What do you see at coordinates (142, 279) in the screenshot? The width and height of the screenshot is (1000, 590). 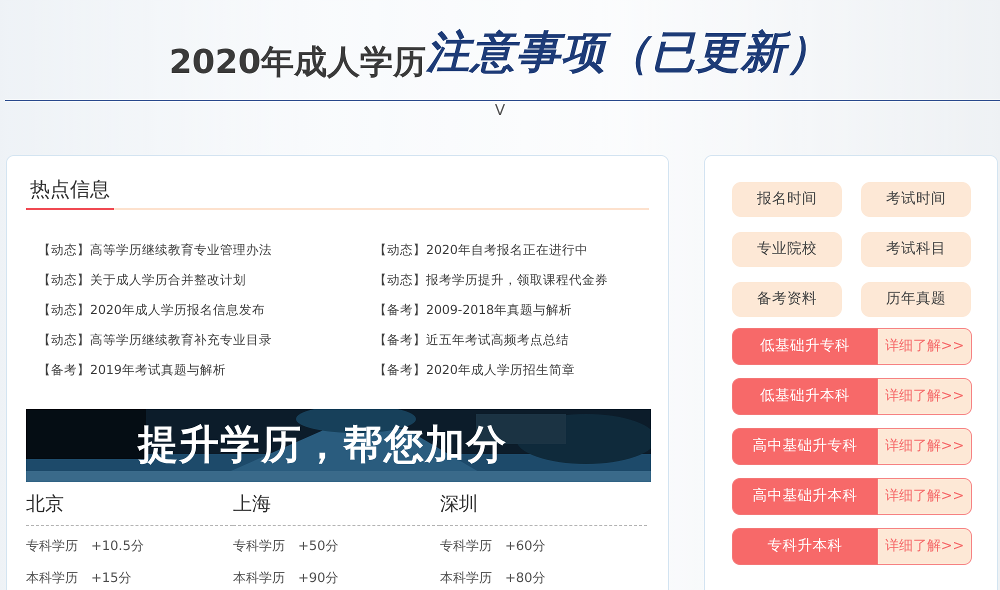 I see `news-link: 【动态】关于成人学历合并整改计划` at bounding box center [142, 279].